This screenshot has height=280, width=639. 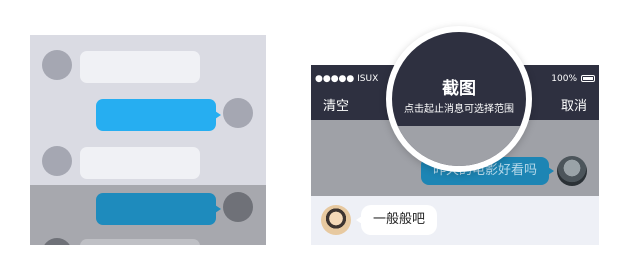 I want to click on incoming-message: 一般般吧, so click(x=396, y=220).